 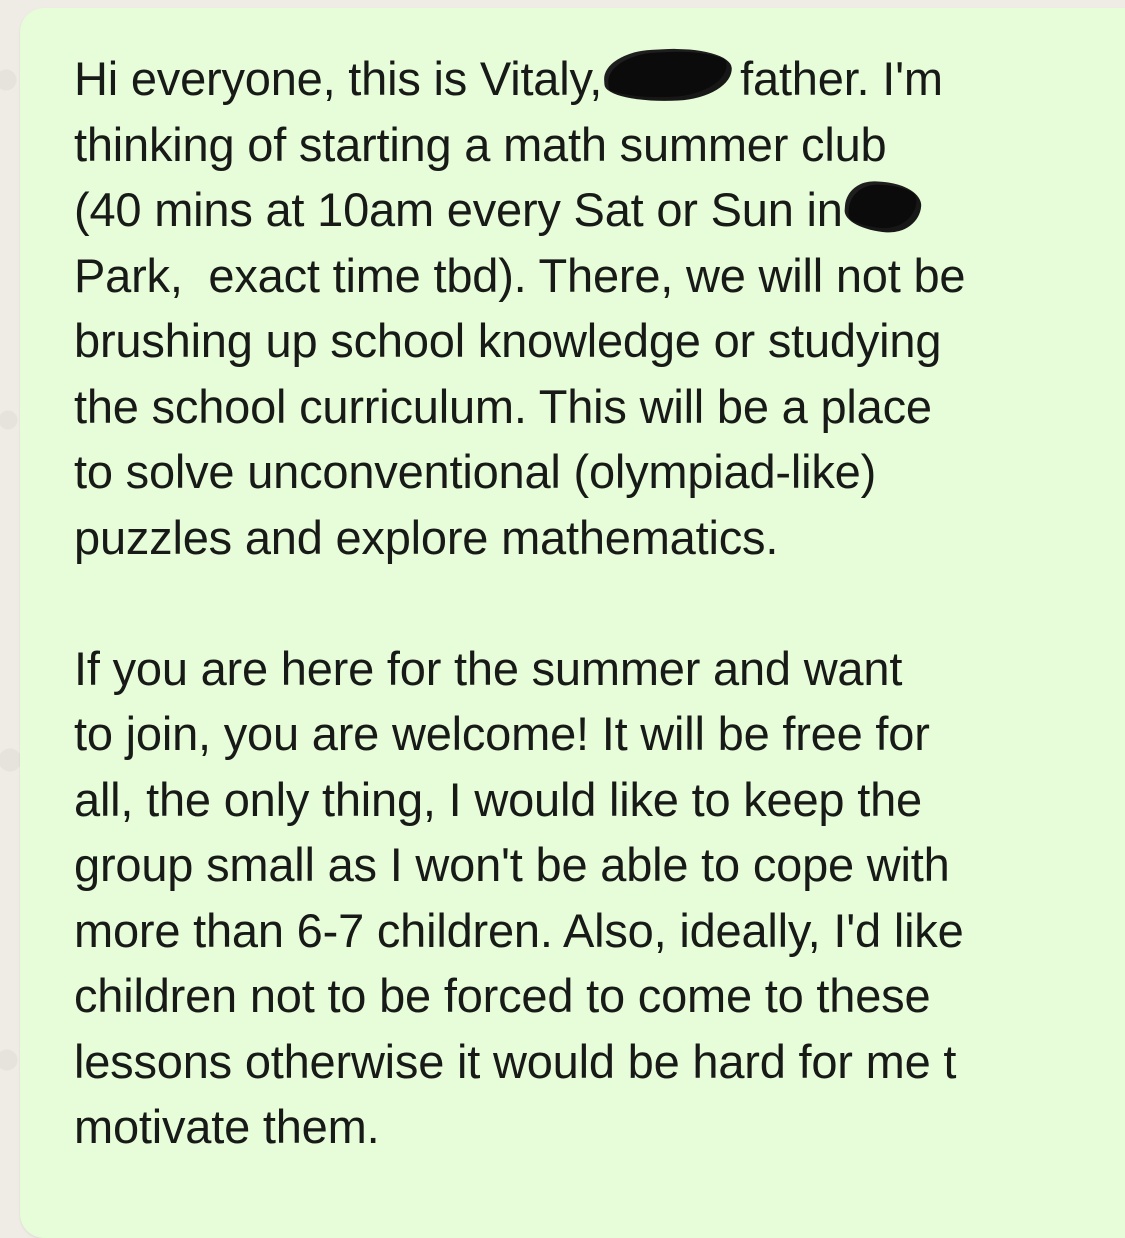 What do you see at coordinates (458, 209) in the screenshot?
I see `message-line-3-start: (40 mins at 10am every Sat or Sun in` at bounding box center [458, 209].